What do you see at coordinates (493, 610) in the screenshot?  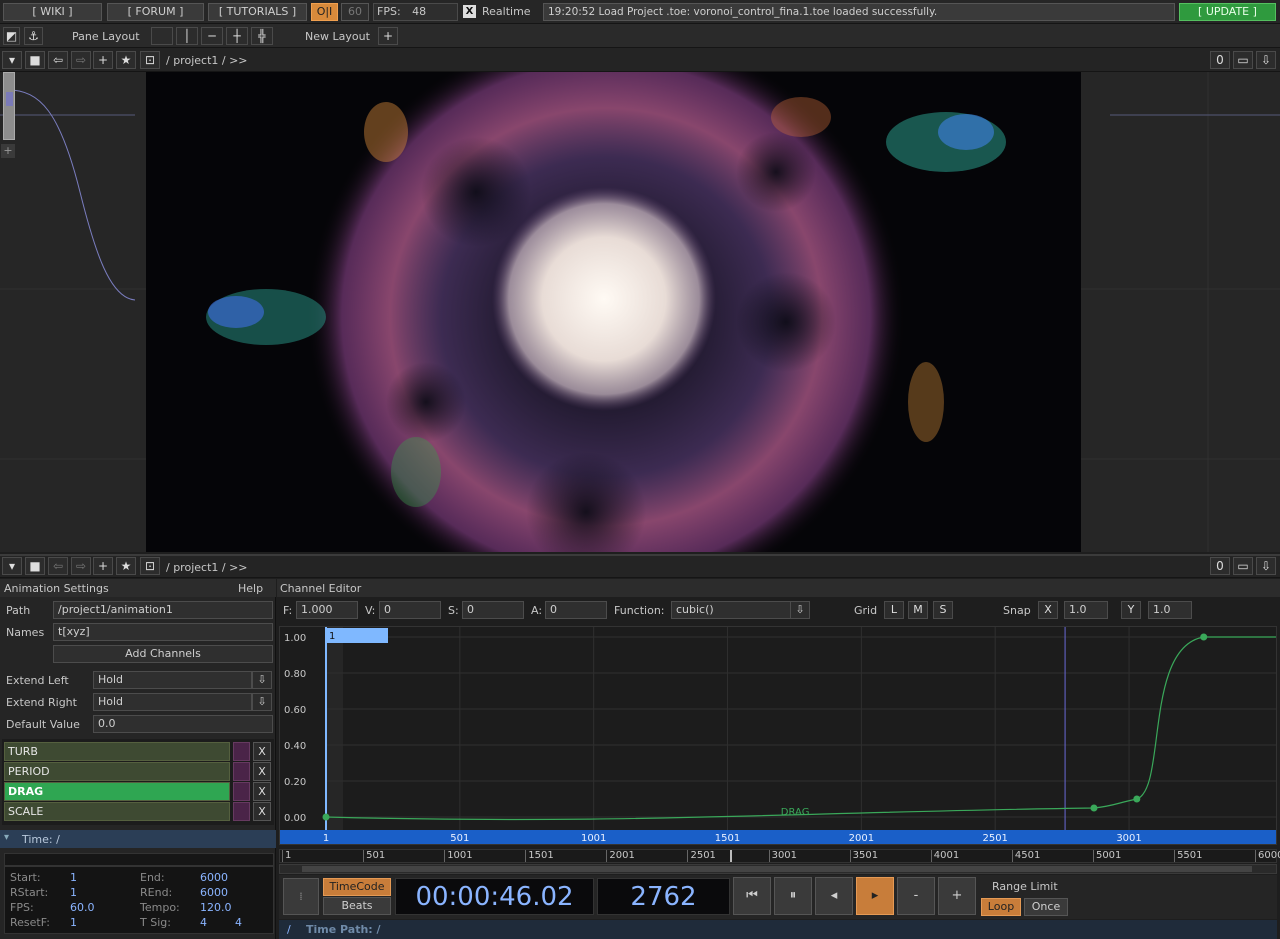 I see `s-field: 0` at bounding box center [493, 610].